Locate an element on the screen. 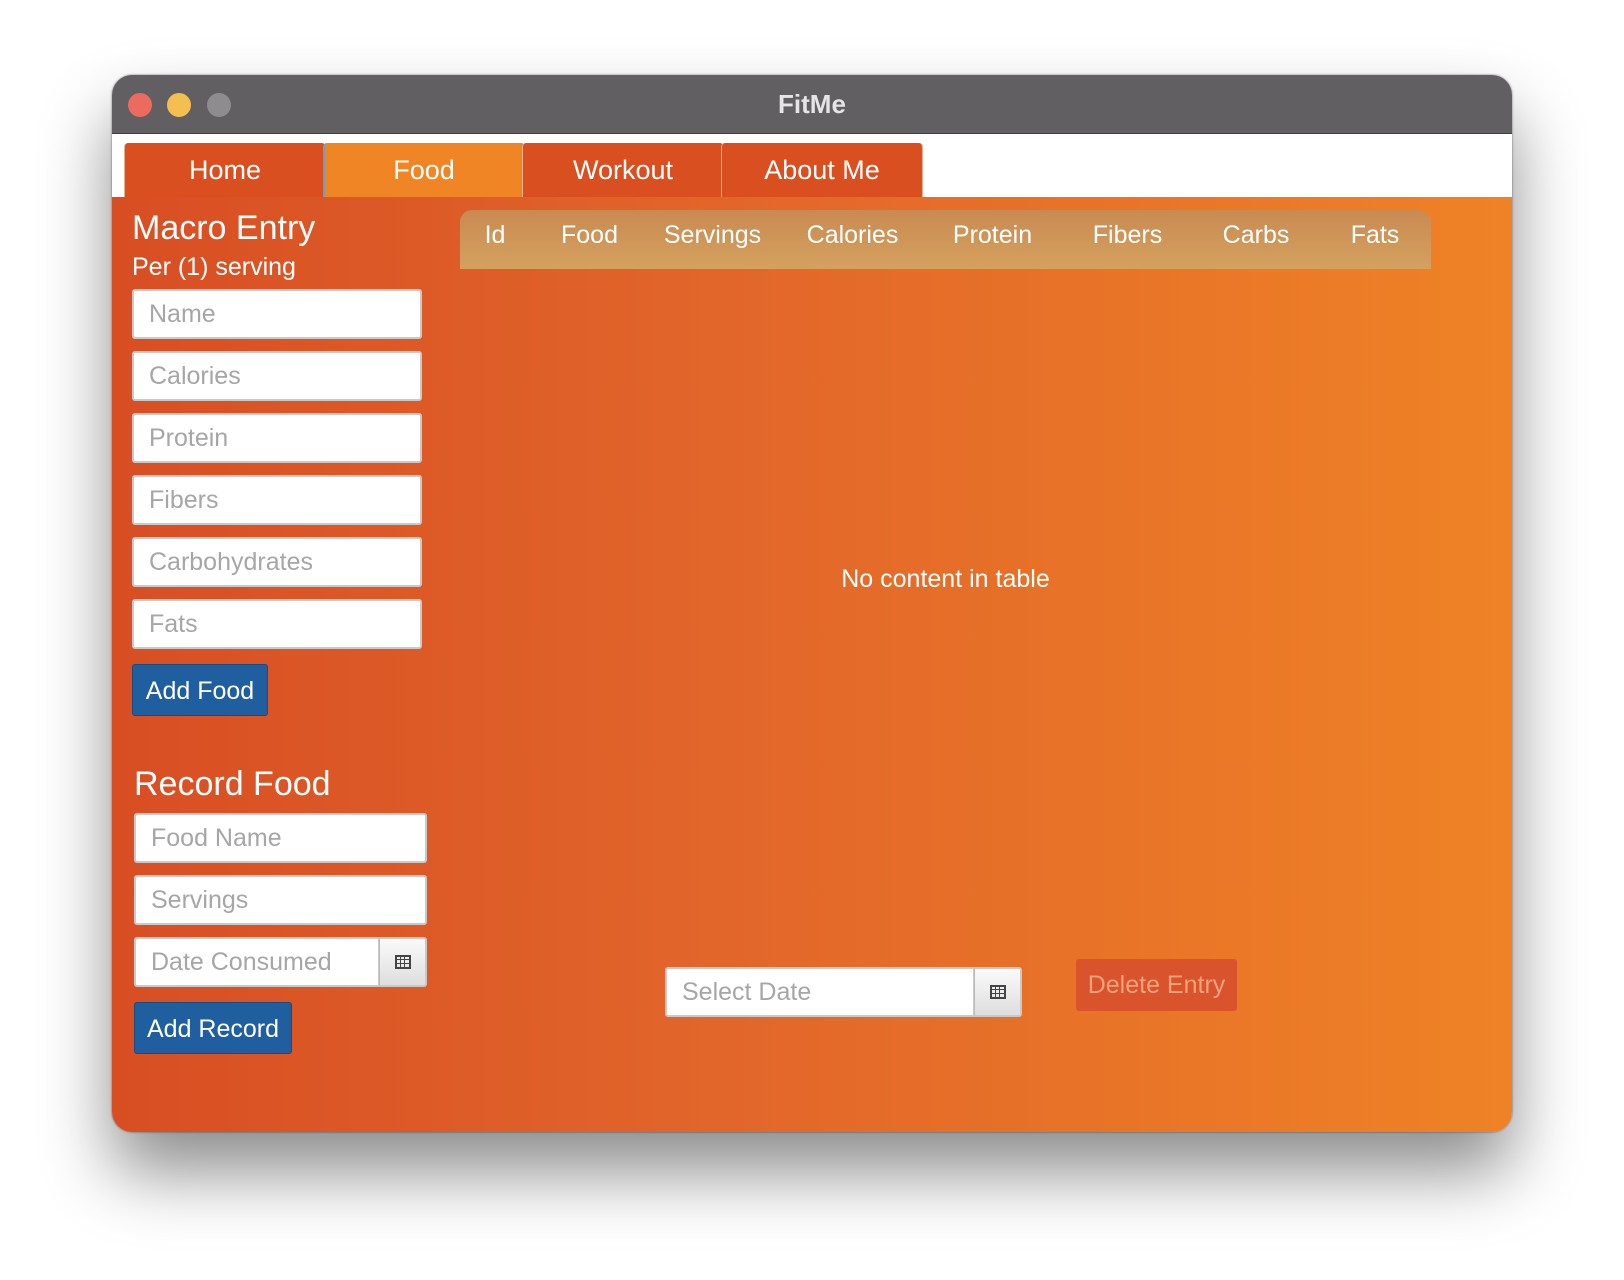 This screenshot has height=1280, width=1624. delete-entry-button: Delete Entry is located at coordinates (1156, 985).